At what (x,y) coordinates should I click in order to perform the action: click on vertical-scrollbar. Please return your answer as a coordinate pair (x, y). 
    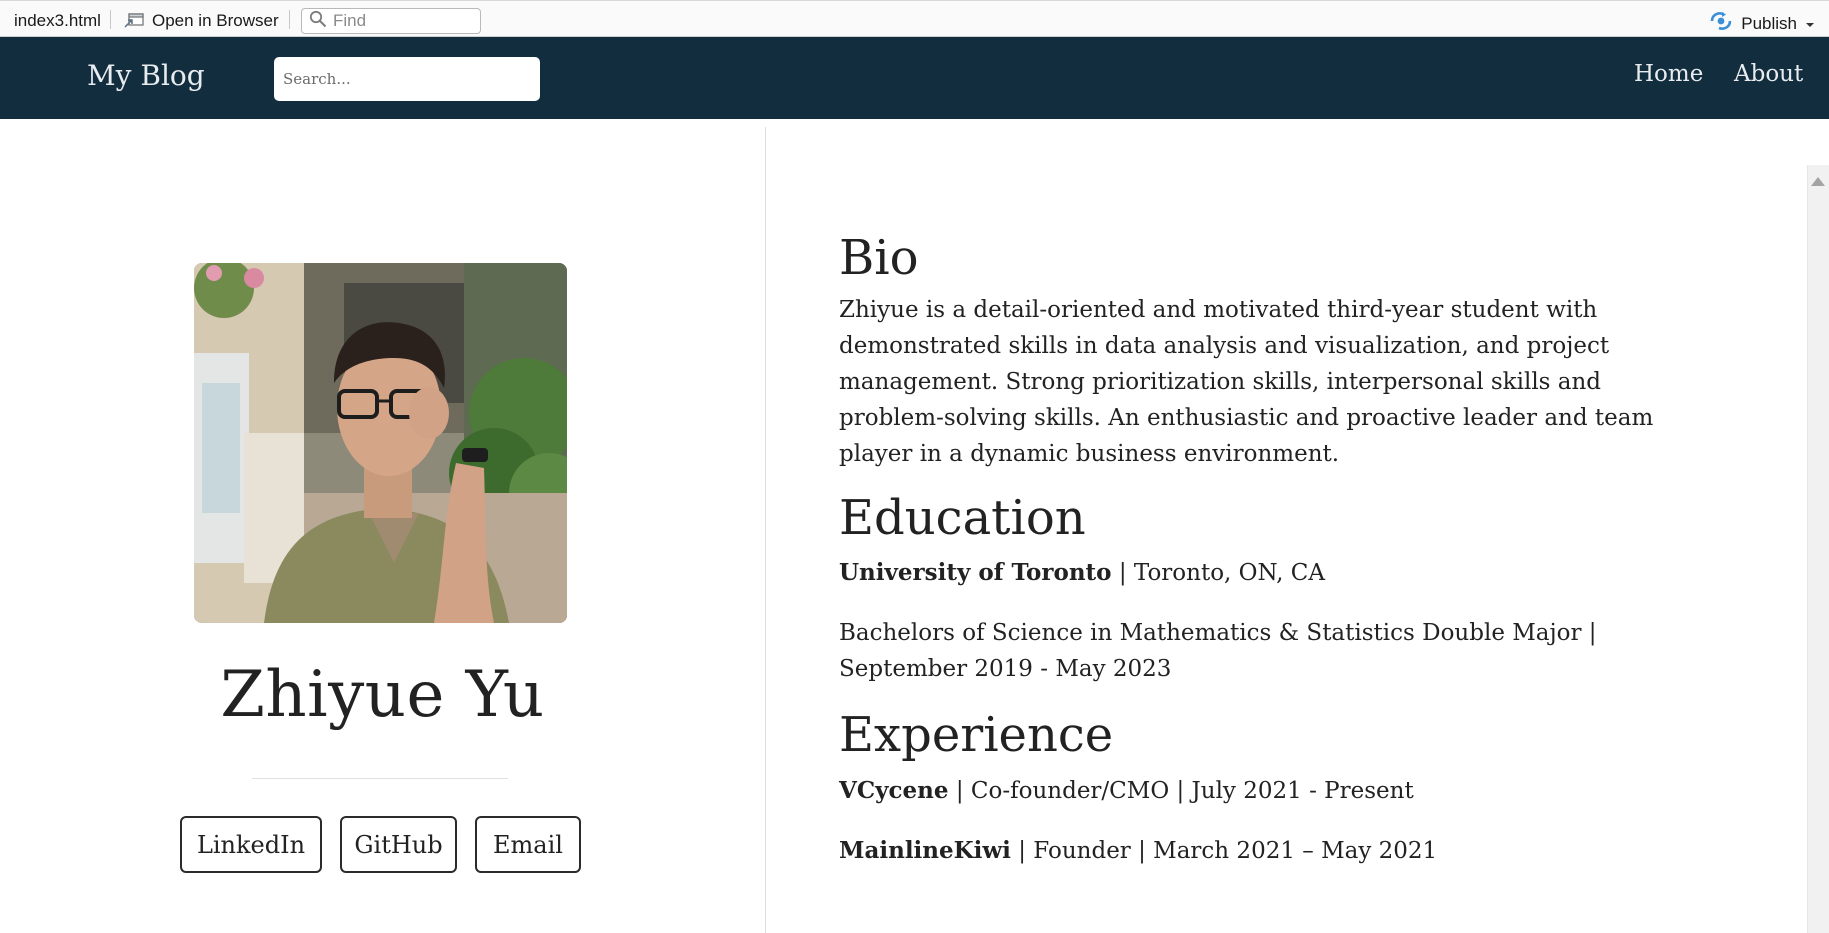
    Looking at the image, I should click on (1818, 549).